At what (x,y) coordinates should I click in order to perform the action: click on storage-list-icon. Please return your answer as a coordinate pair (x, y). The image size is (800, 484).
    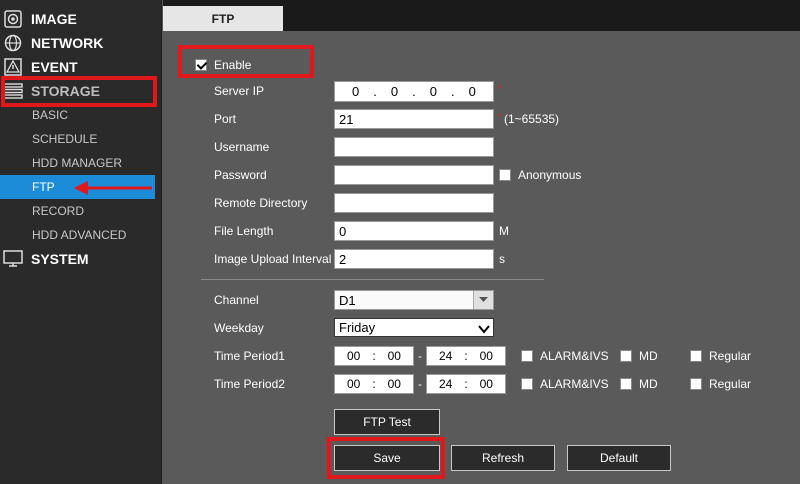
    Looking at the image, I should click on (13, 91).